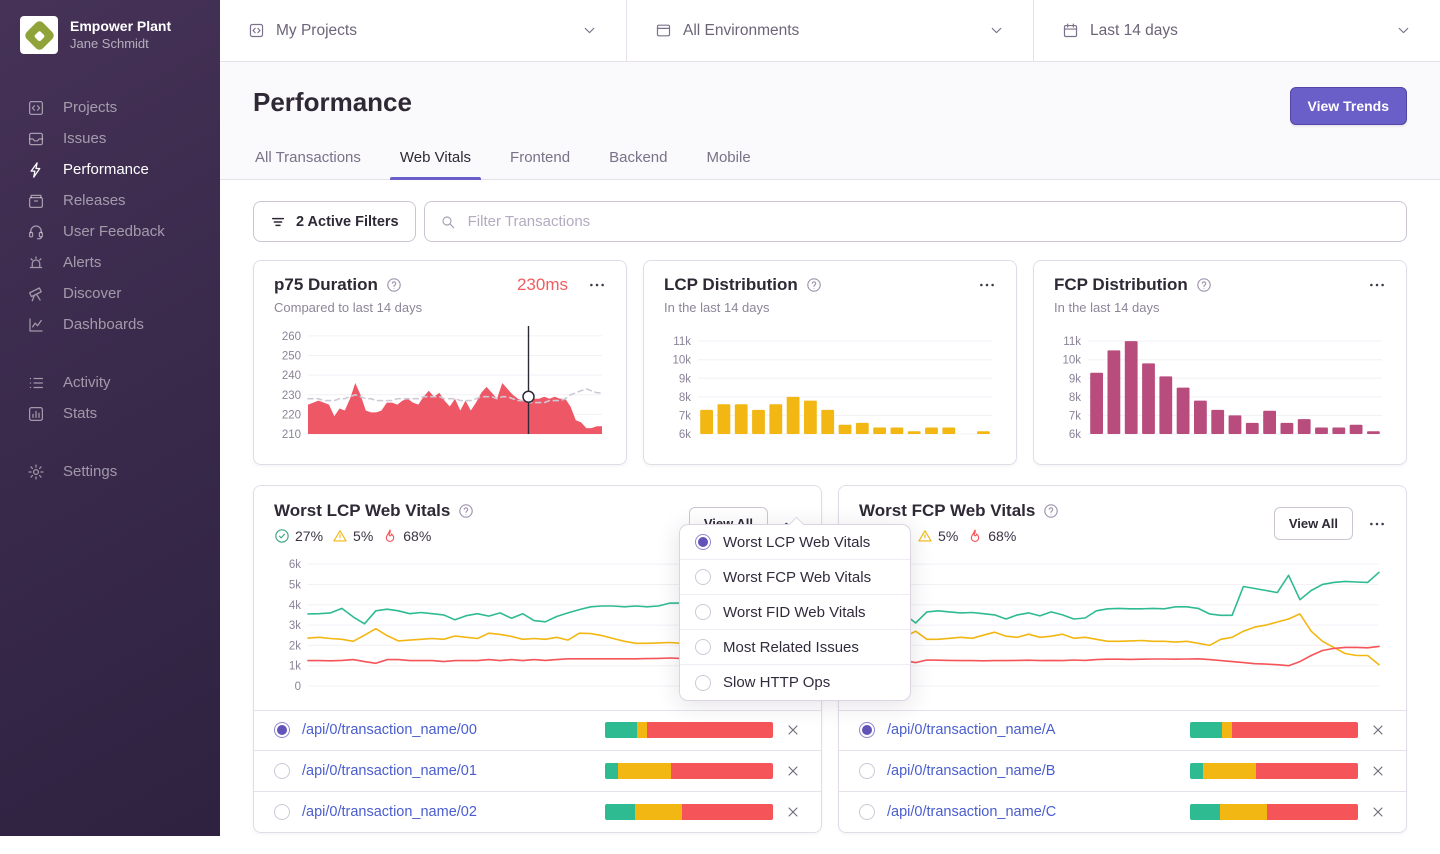 The width and height of the screenshot is (1440, 854). I want to click on transaction-link: /api/0/transaction_name/02, so click(389, 812).